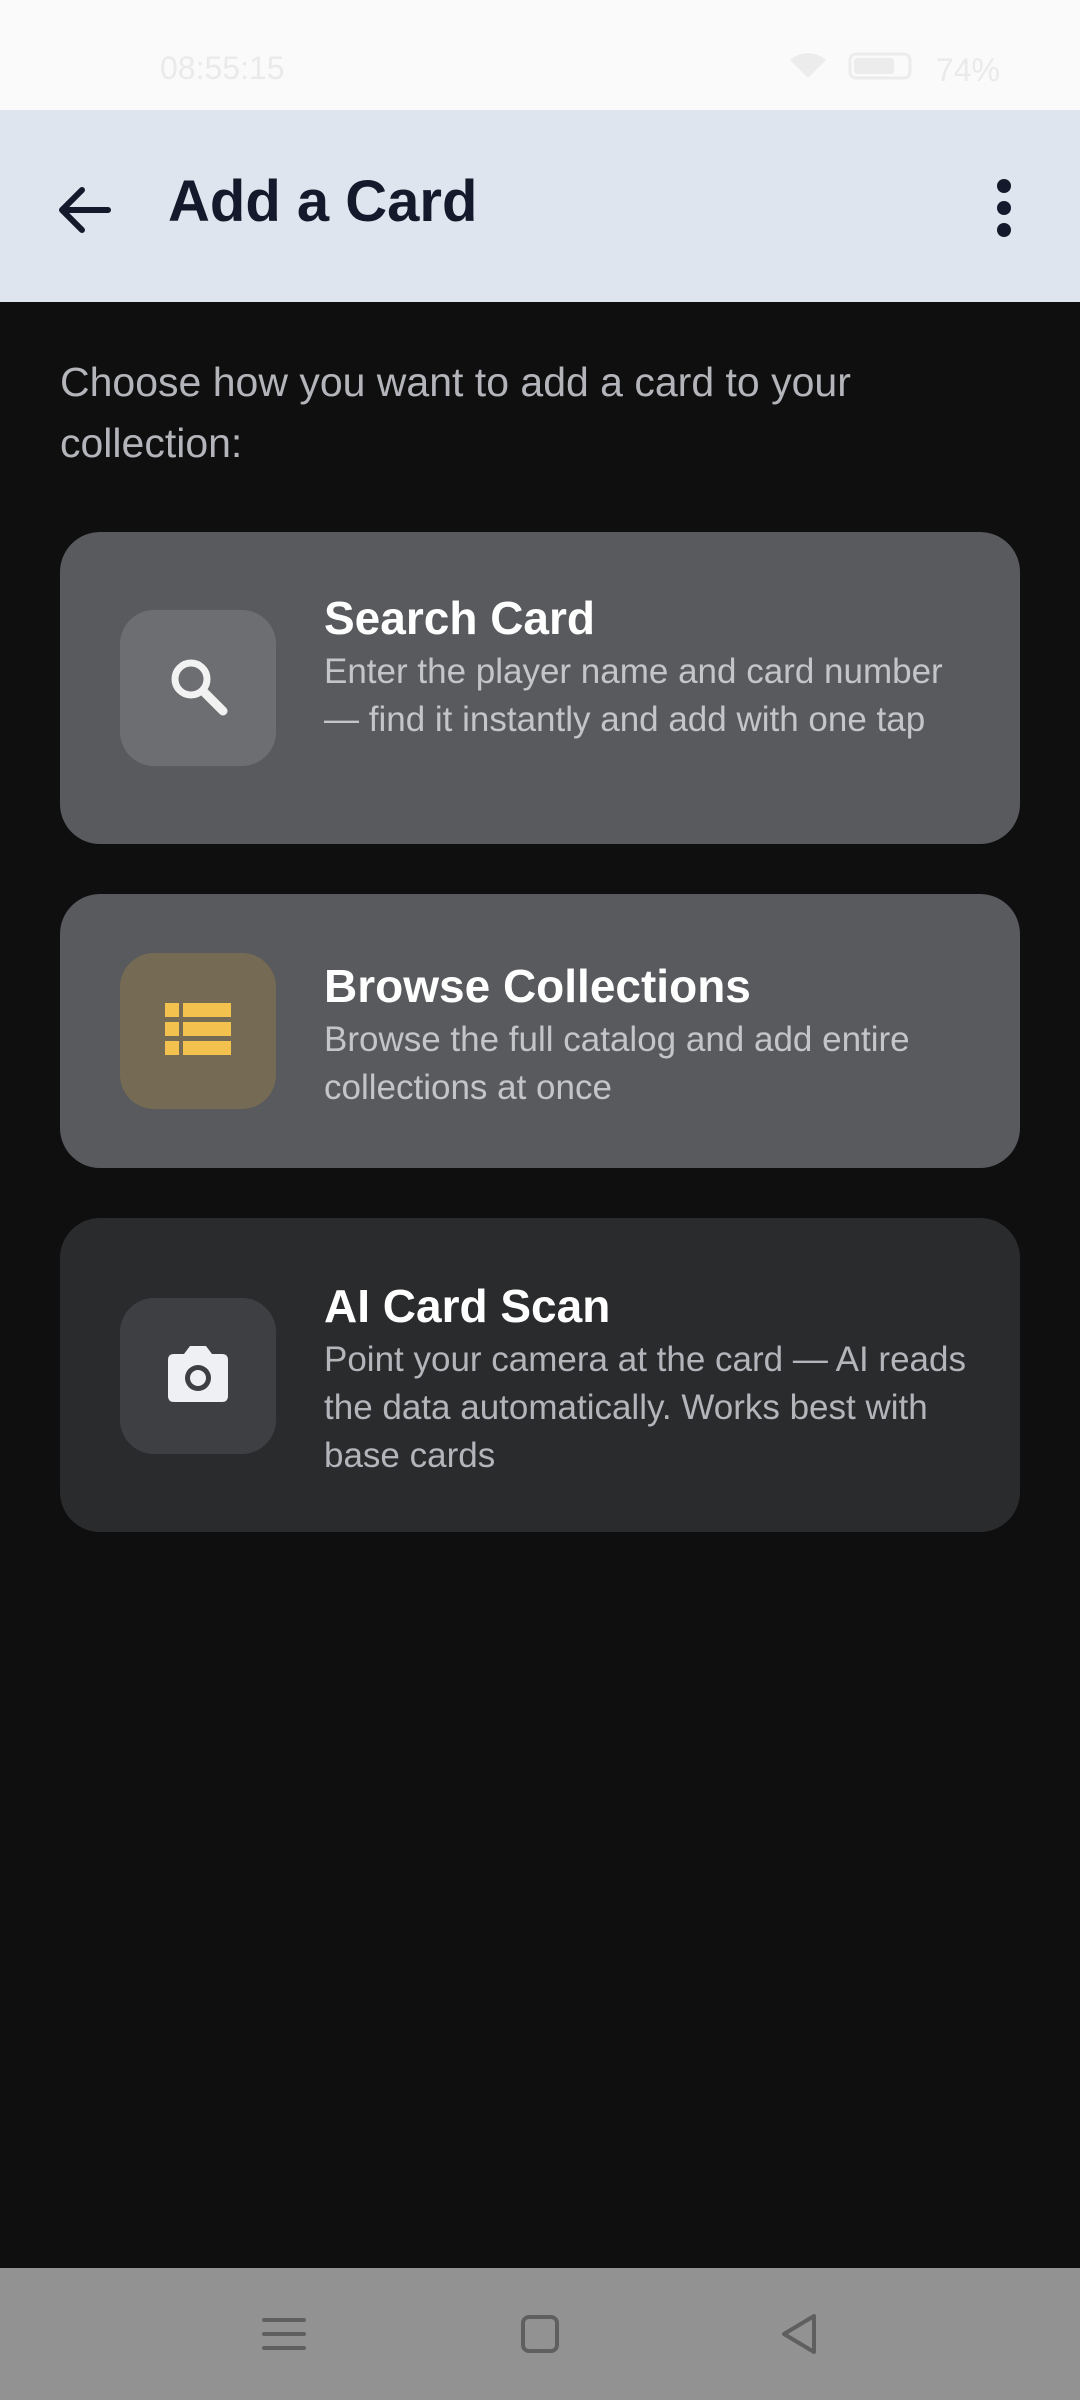  I want to click on option-title: Search Card, so click(460, 618).